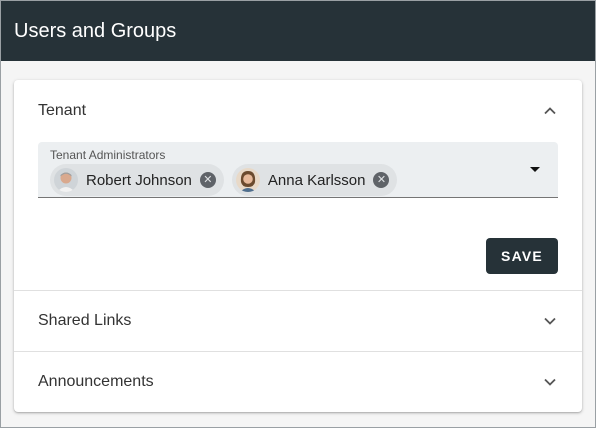 This screenshot has height=428, width=596. Describe the element at coordinates (108, 155) in the screenshot. I see `tenant-administrators-label: Tenant Administrators` at that location.